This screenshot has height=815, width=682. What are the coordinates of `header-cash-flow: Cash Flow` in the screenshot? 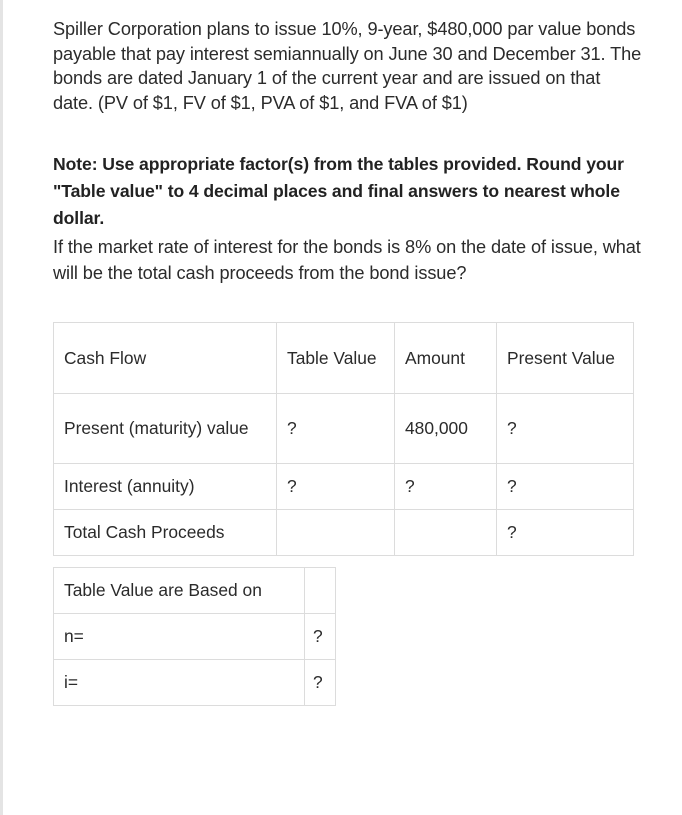 It's located at (165, 358).